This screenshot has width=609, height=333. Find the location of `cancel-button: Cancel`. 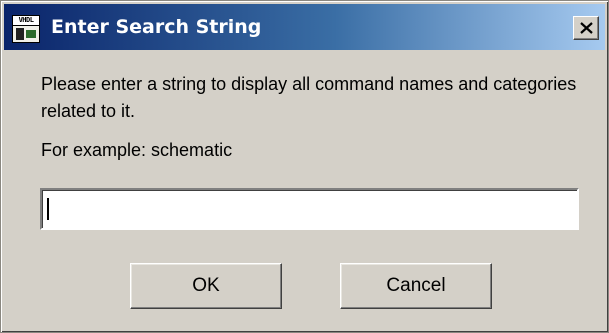

cancel-button: Cancel is located at coordinates (416, 286).